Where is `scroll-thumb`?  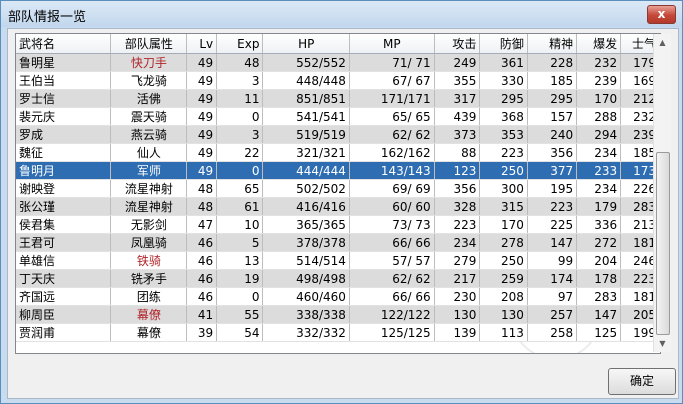 scroll-thumb is located at coordinates (663, 243).